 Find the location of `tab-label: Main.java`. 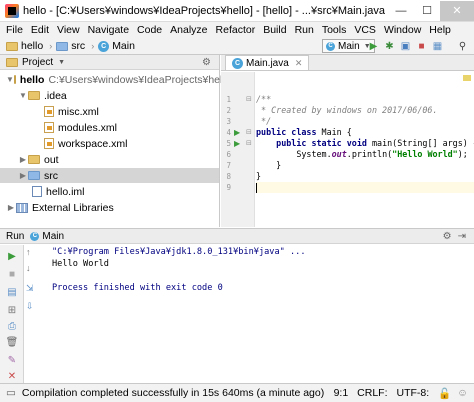

tab-label: Main.java is located at coordinates (267, 63).